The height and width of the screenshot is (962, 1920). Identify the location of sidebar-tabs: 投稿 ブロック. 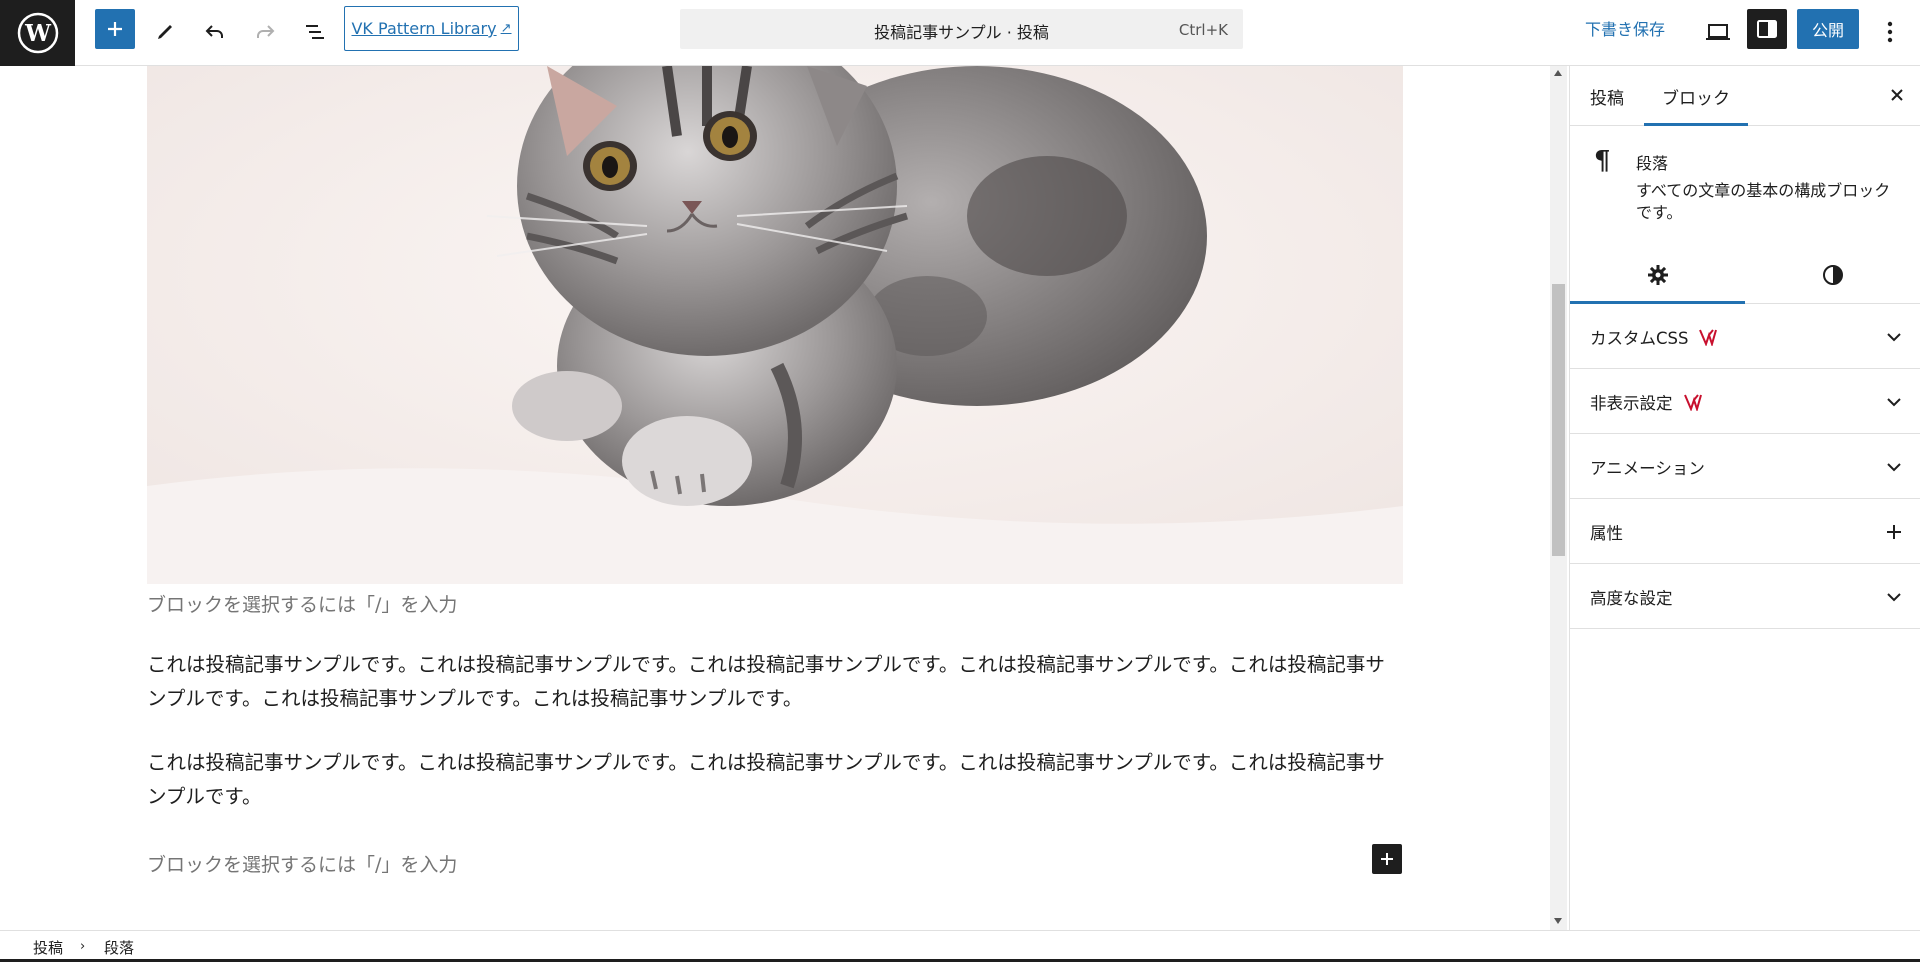
(1745, 96).